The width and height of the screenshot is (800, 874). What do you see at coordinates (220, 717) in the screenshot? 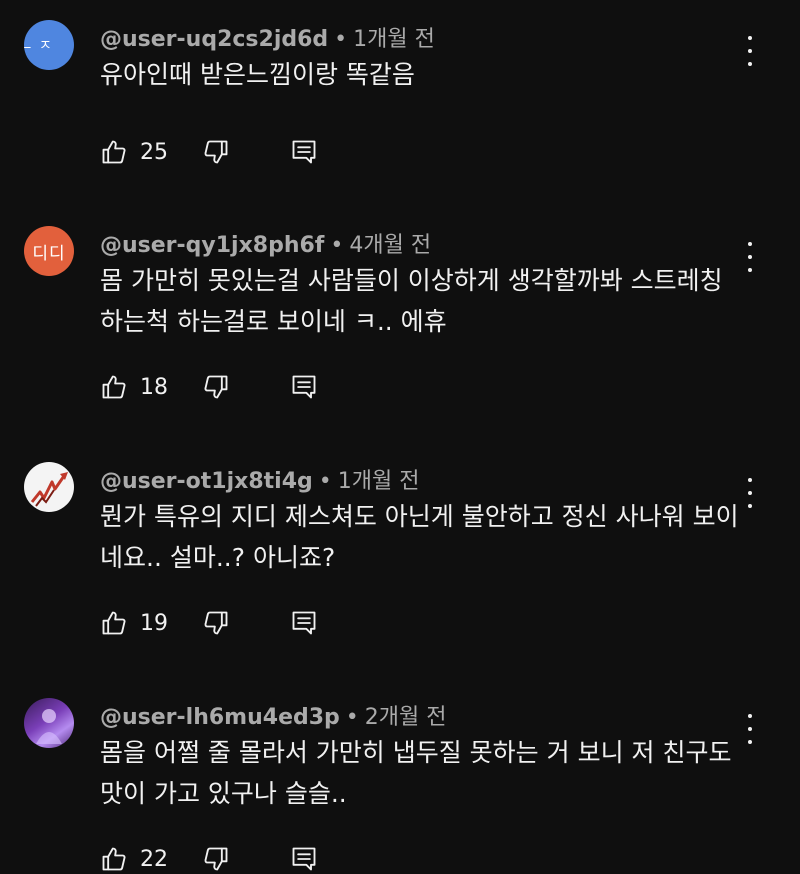
I see `author-handle: @user-lh6mu4ed3p` at bounding box center [220, 717].